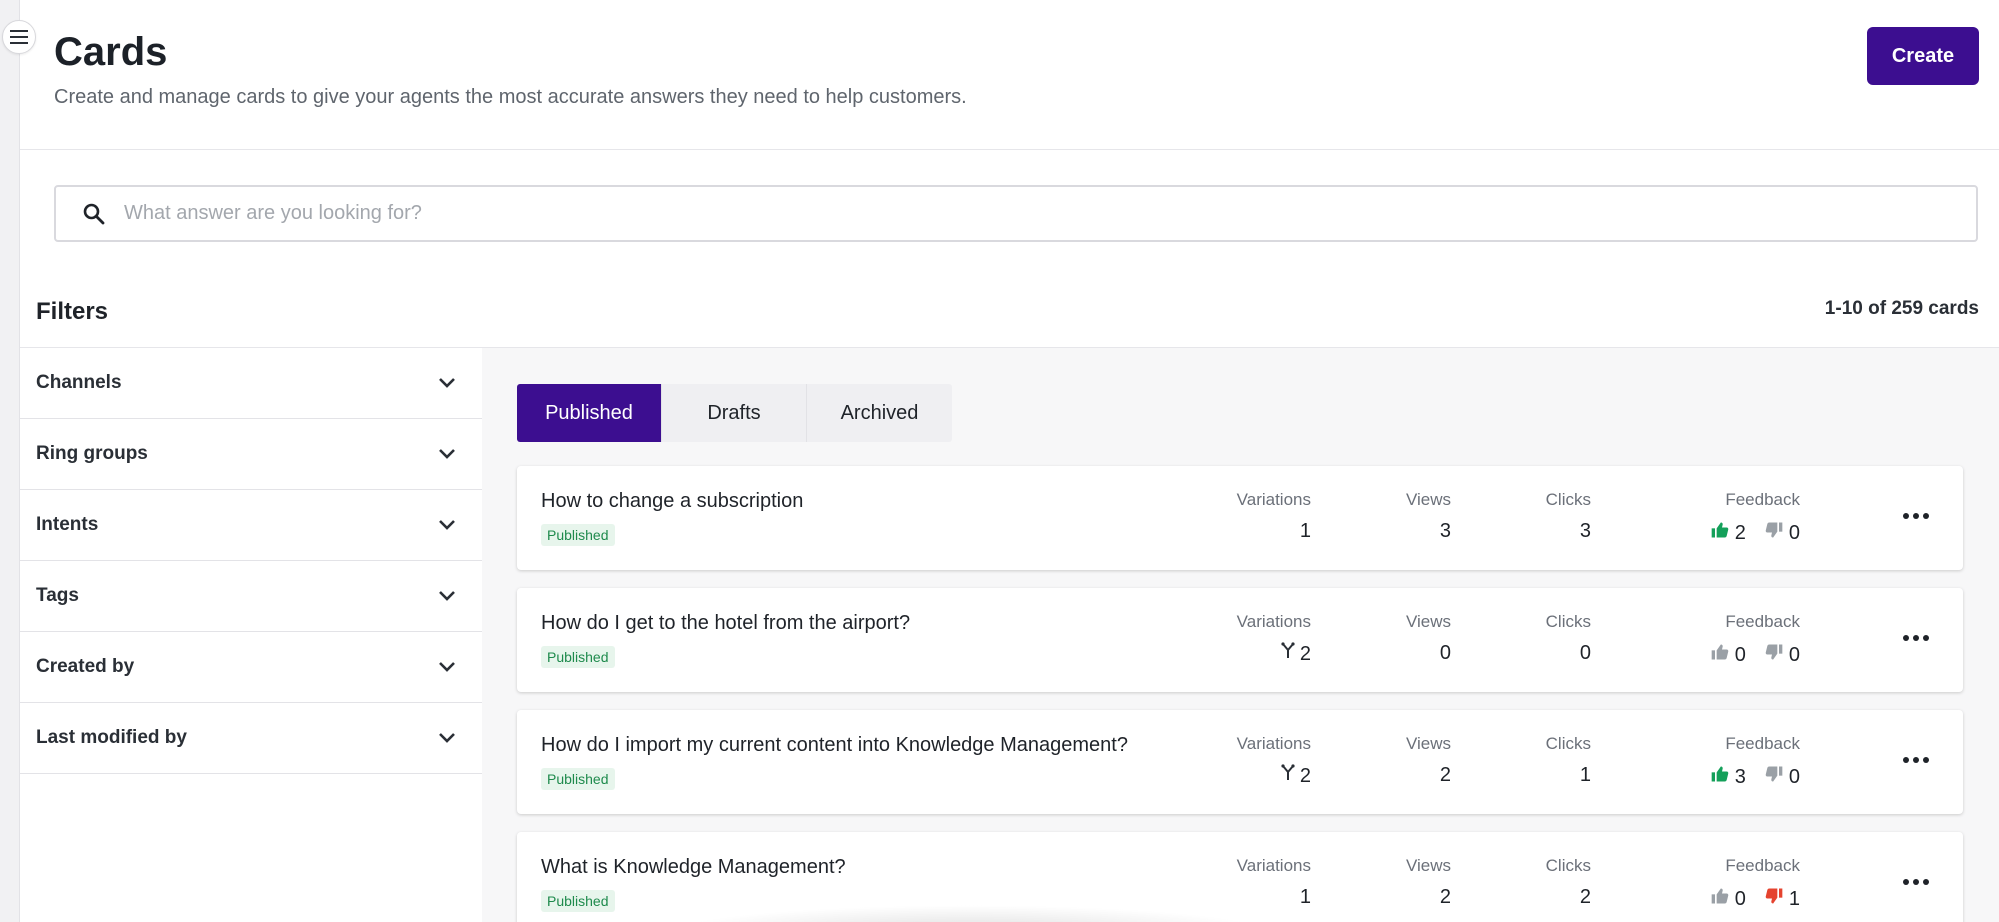  Describe the element at coordinates (1274, 639) in the screenshot. I see `metric-variations: Variations 2` at that location.